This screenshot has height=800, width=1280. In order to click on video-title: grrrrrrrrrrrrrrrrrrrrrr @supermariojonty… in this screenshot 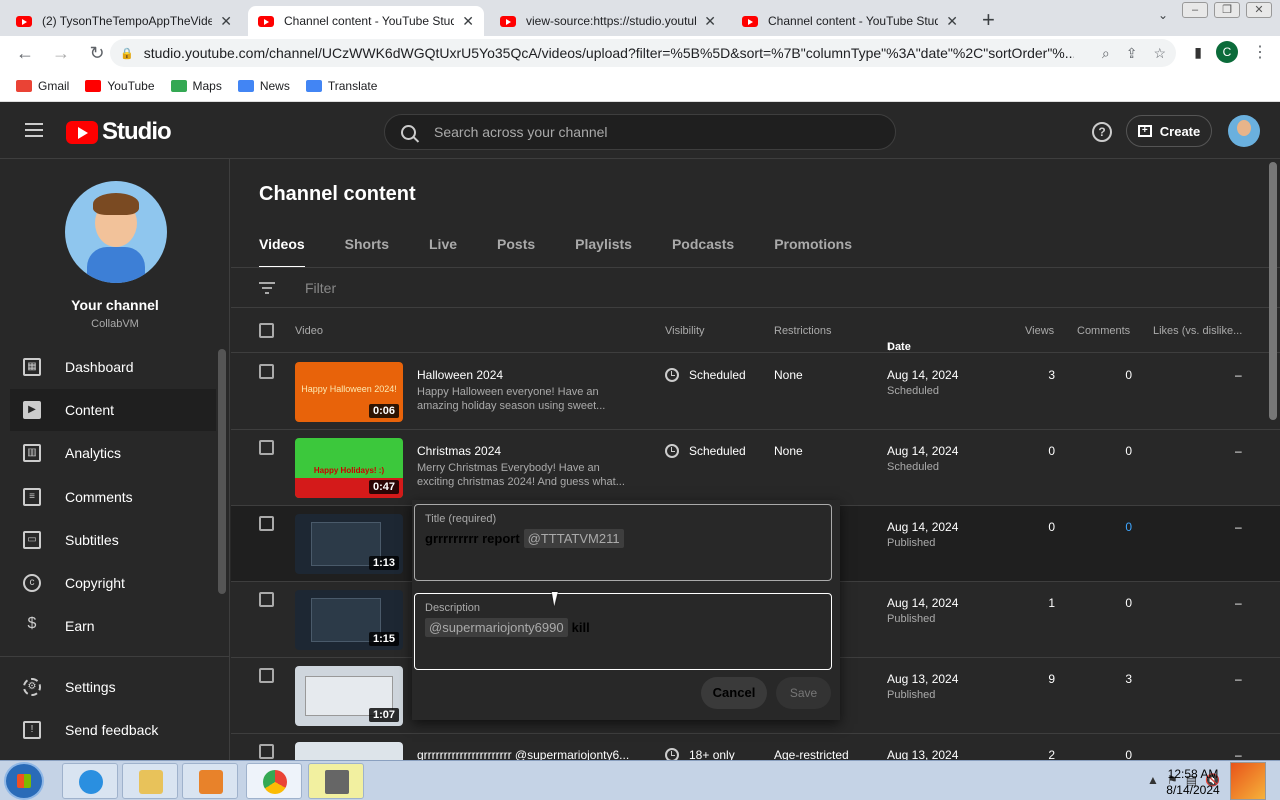, I will do `click(523, 754)`.